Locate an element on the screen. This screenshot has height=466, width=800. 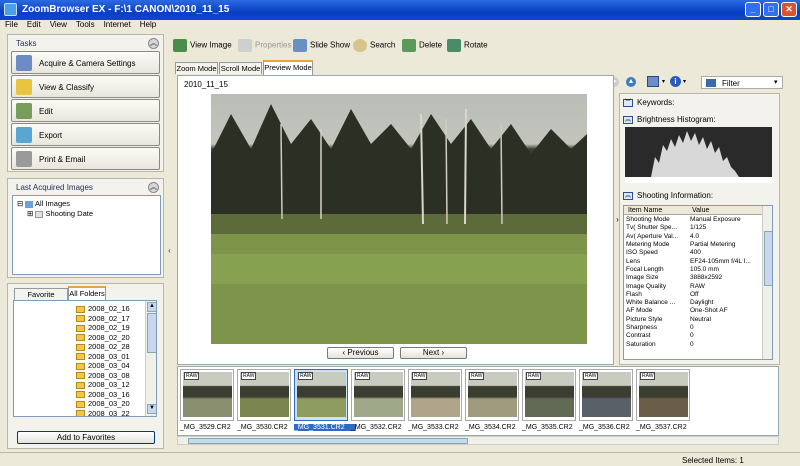
table-row: White Balance ... Daylight is located at coordinates (693, 303).